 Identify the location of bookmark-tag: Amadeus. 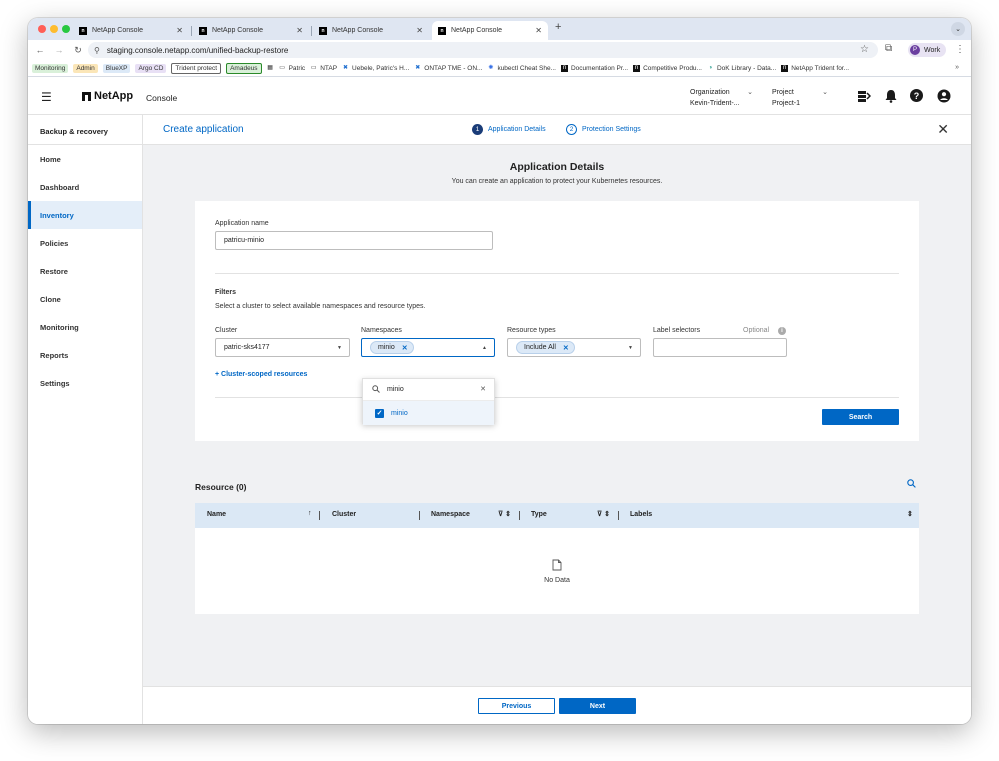
(244, 68).